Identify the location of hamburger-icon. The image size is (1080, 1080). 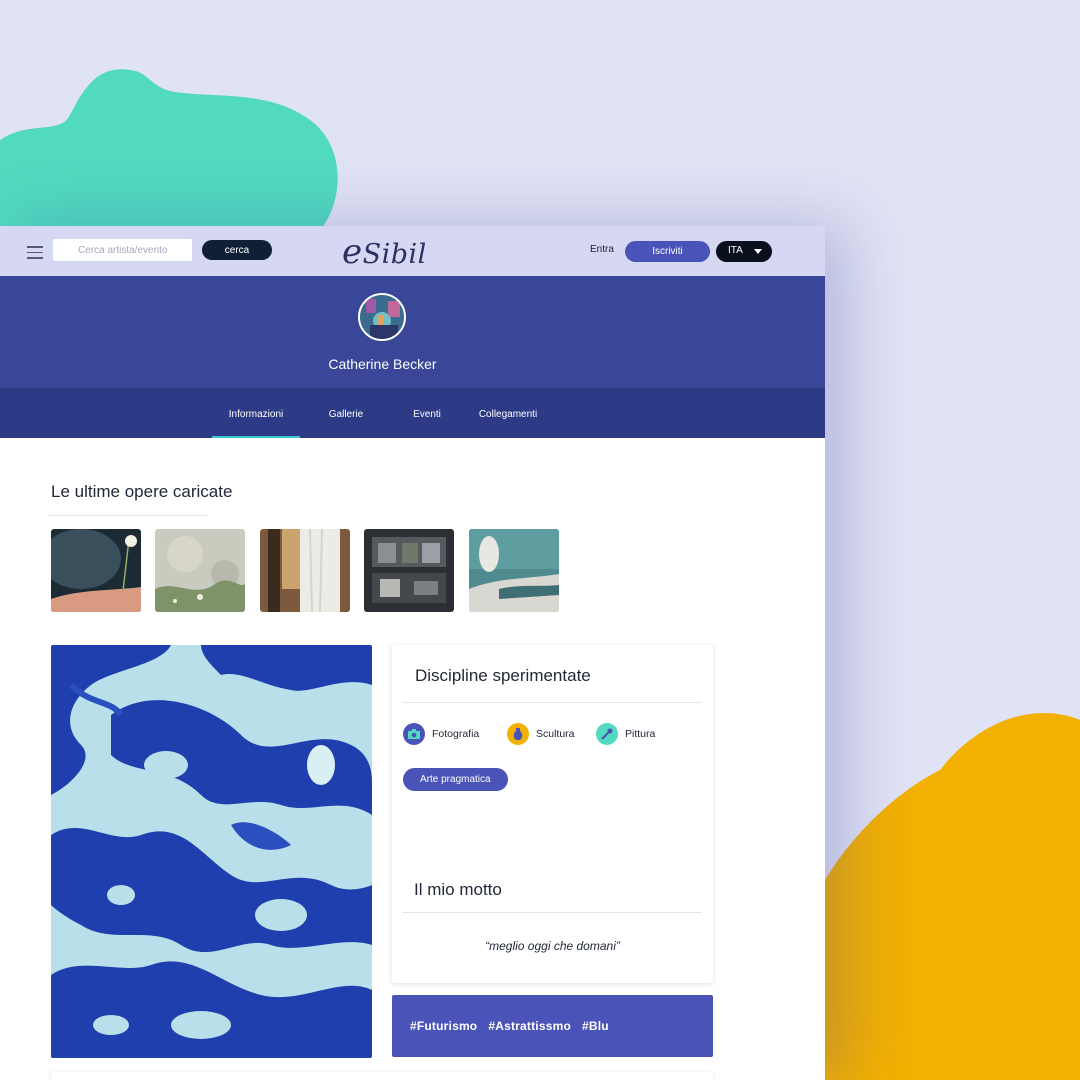
(35, 251).